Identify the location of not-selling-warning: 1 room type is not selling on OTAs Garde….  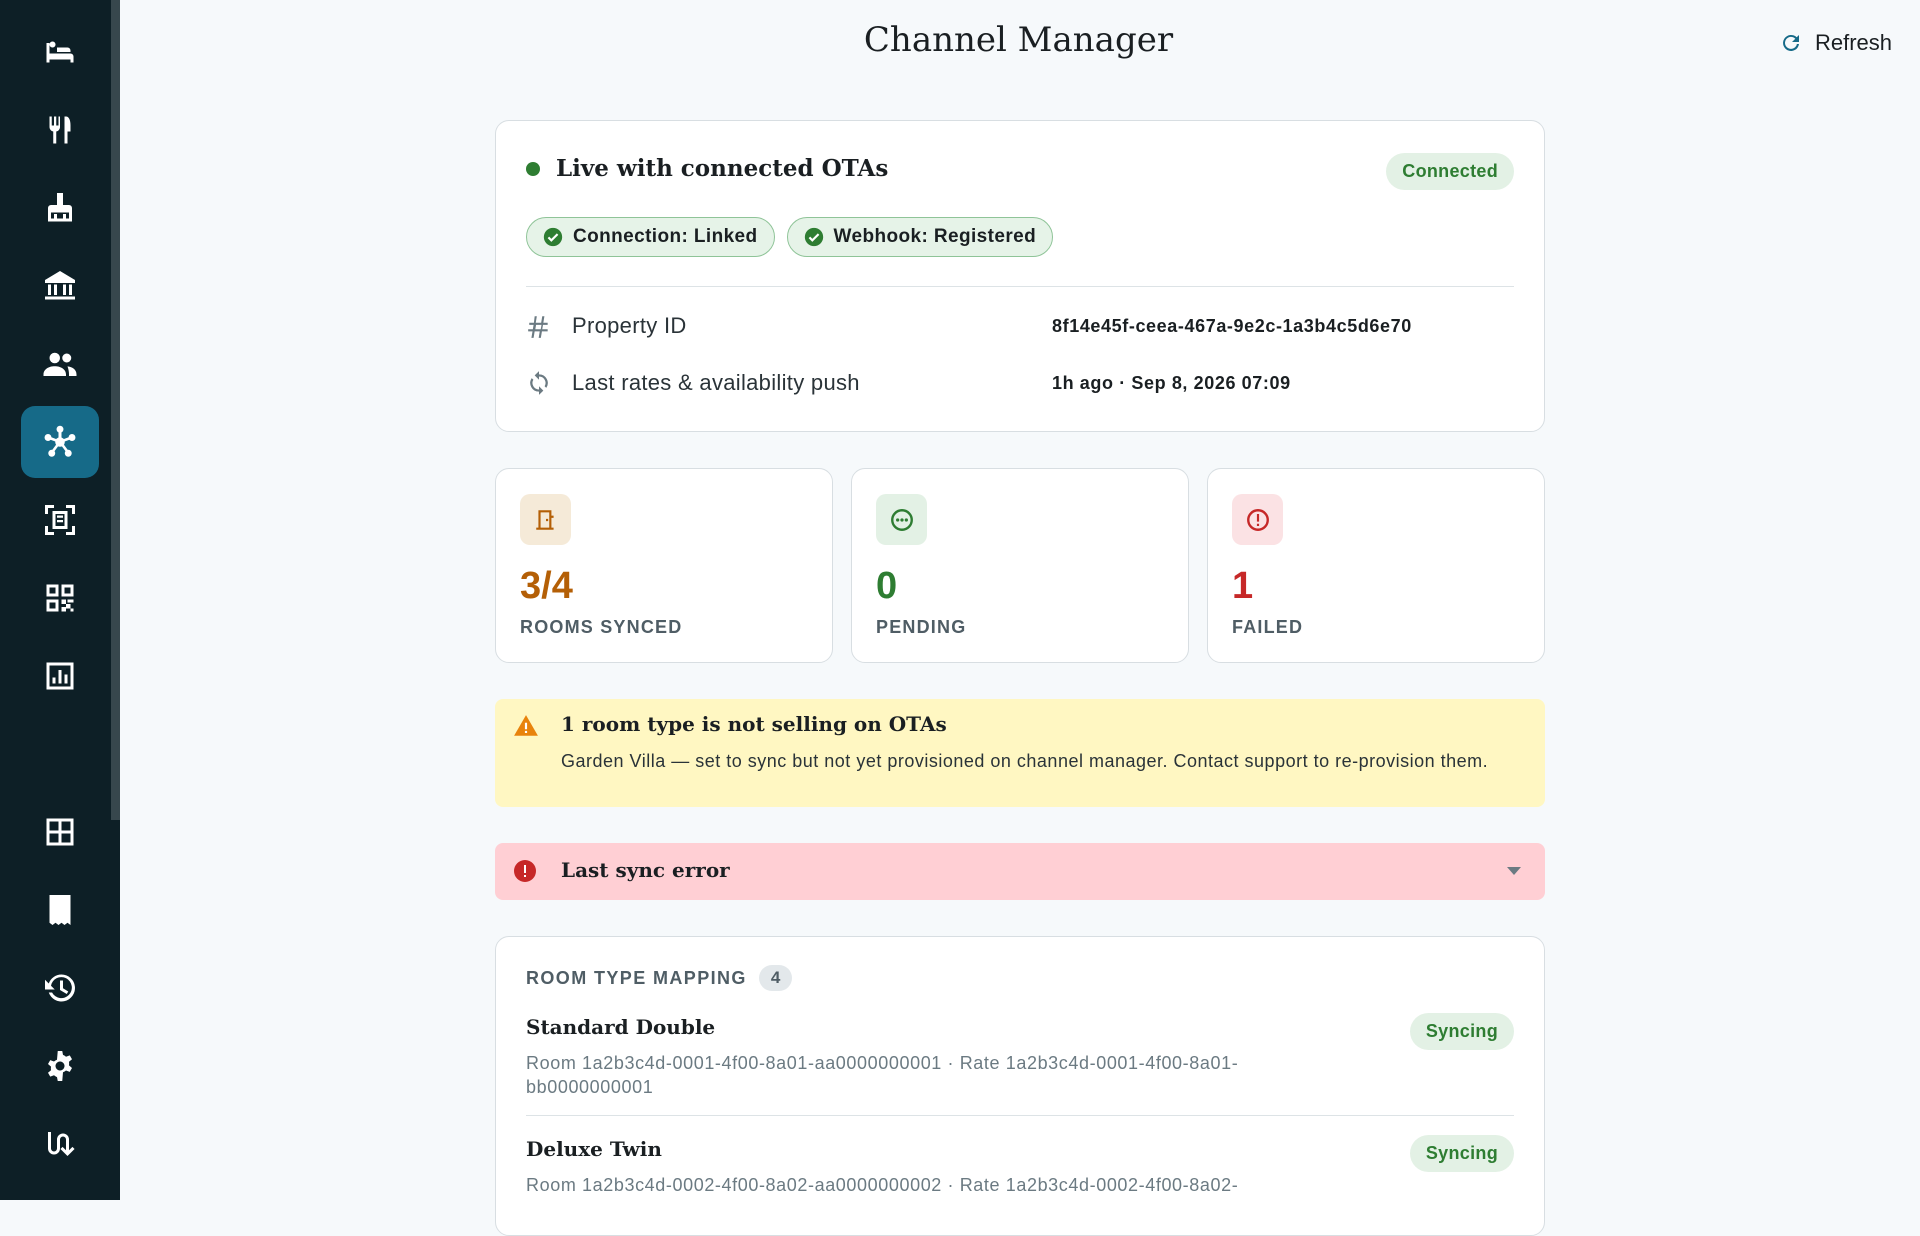
(1020, 753).